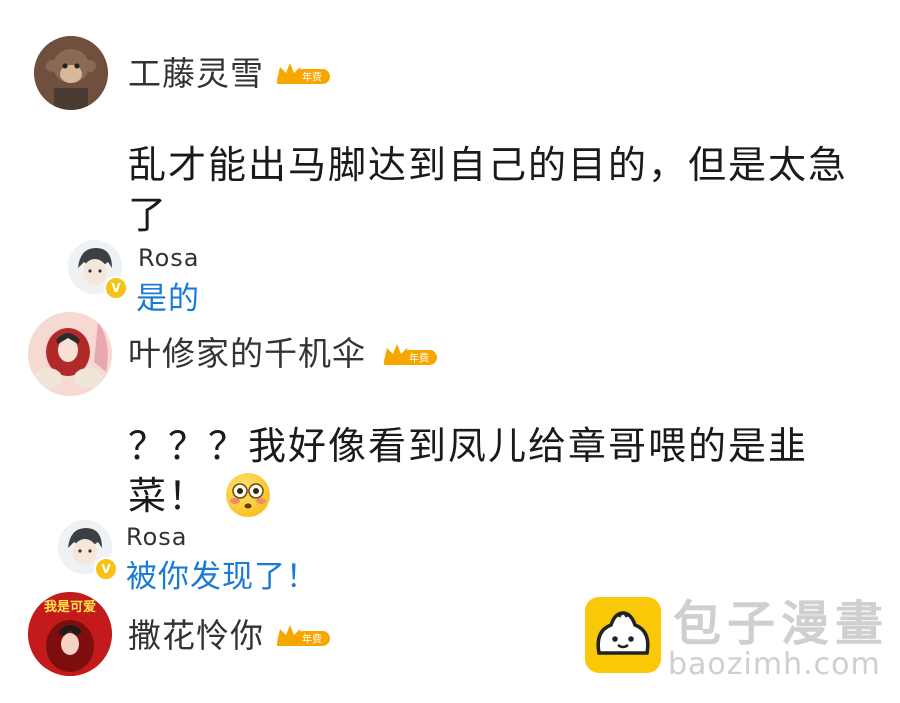 The width and height of the screenshot is (900, 703). Describe the element at coordinates (196, 635) in the screenshot. I see `username: 撒花怜你` at that location.